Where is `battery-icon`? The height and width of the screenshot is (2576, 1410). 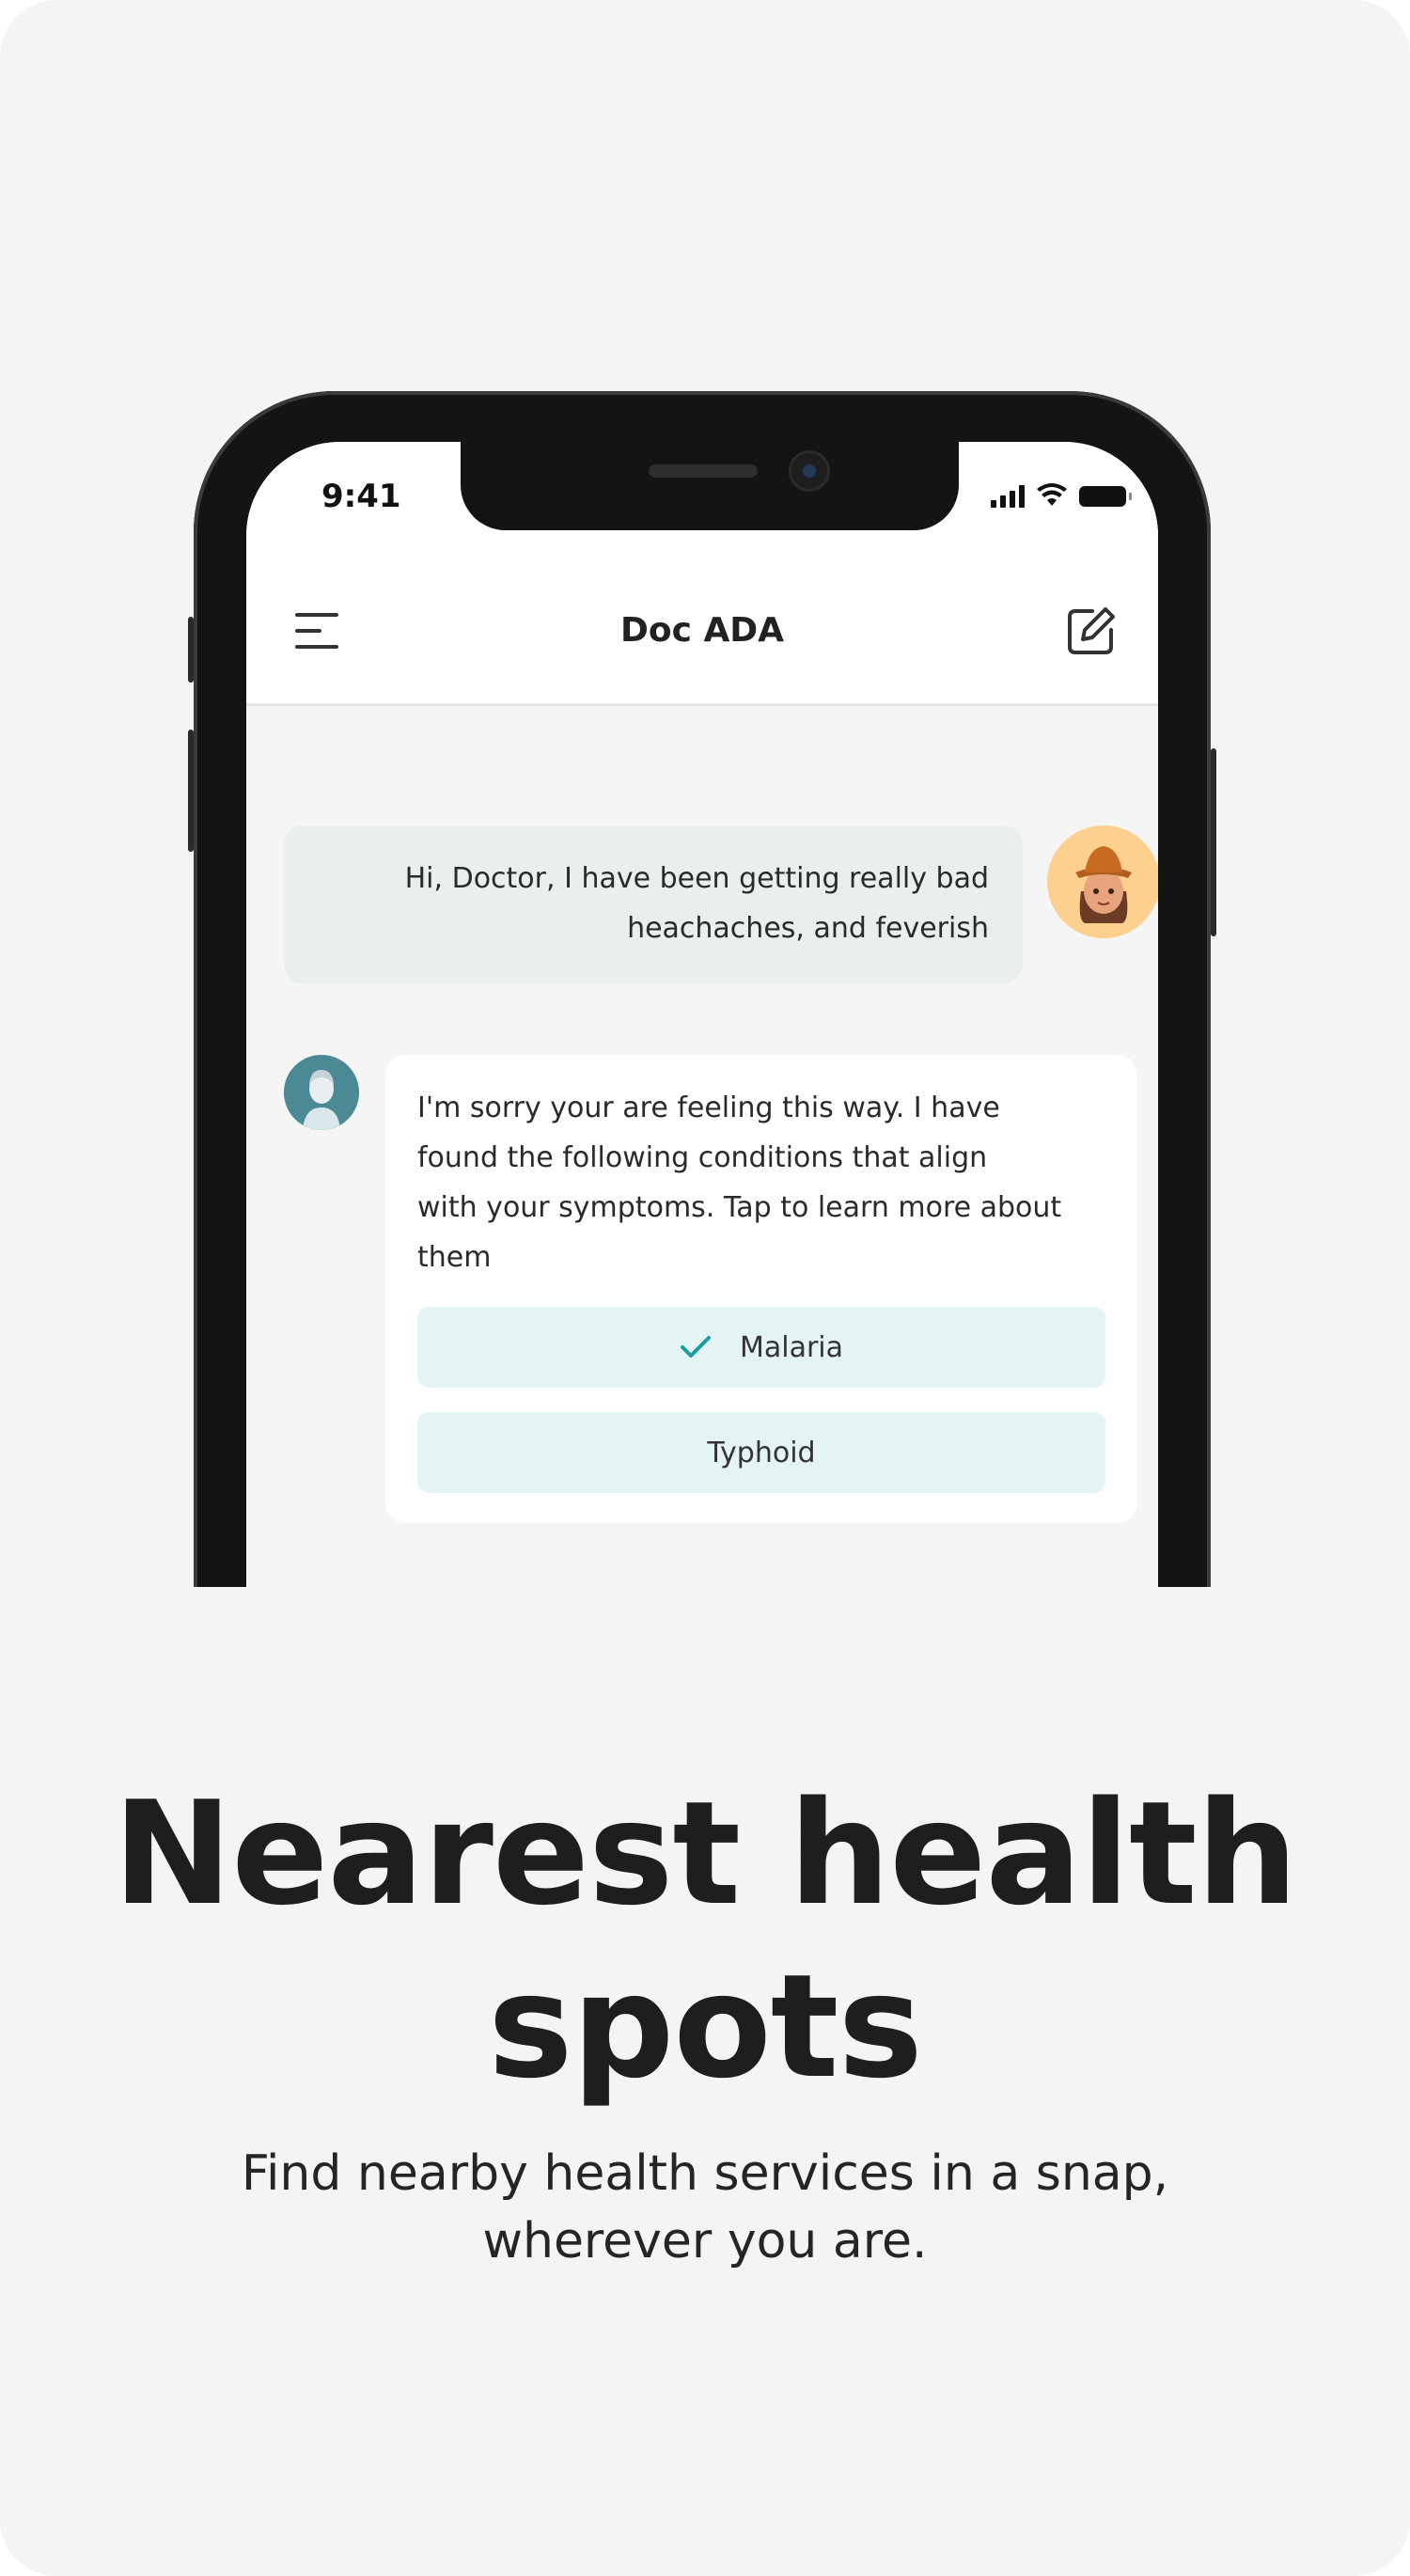
battery-icon is located at coordinates (1105, 497).